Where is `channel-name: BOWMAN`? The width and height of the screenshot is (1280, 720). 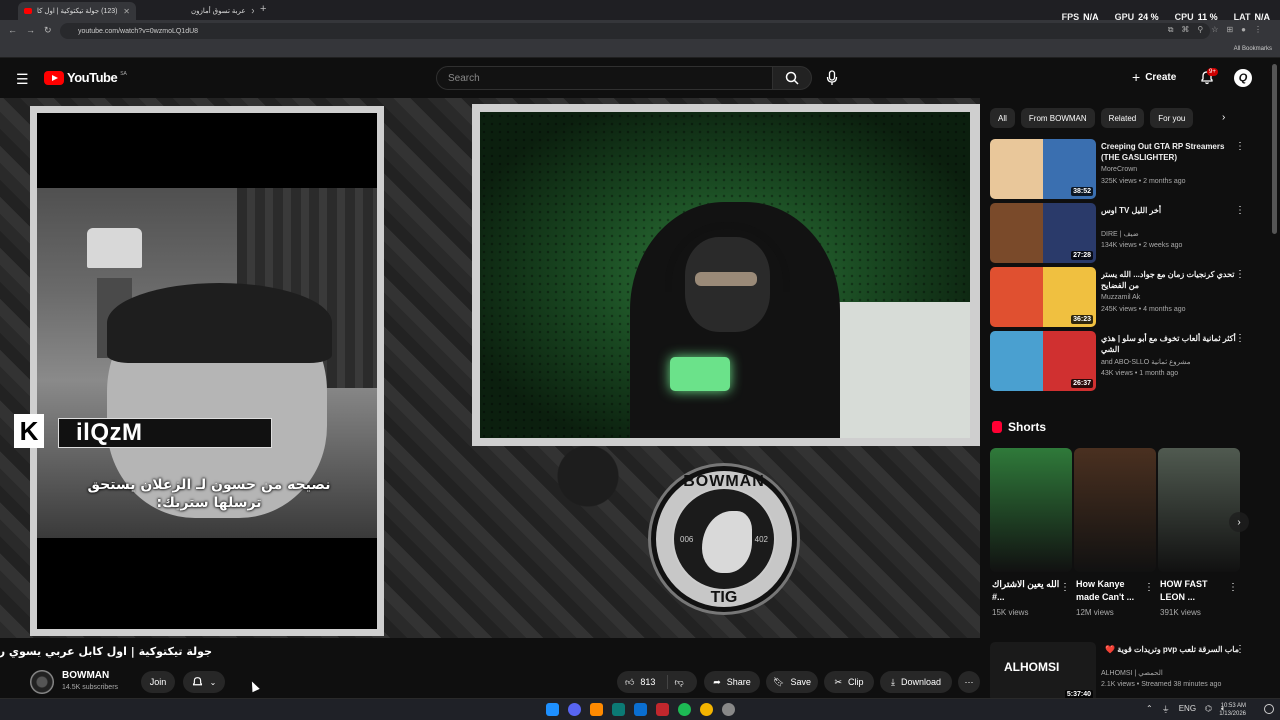 channel-name: BOWMAN is located at coordinates (85, 675).